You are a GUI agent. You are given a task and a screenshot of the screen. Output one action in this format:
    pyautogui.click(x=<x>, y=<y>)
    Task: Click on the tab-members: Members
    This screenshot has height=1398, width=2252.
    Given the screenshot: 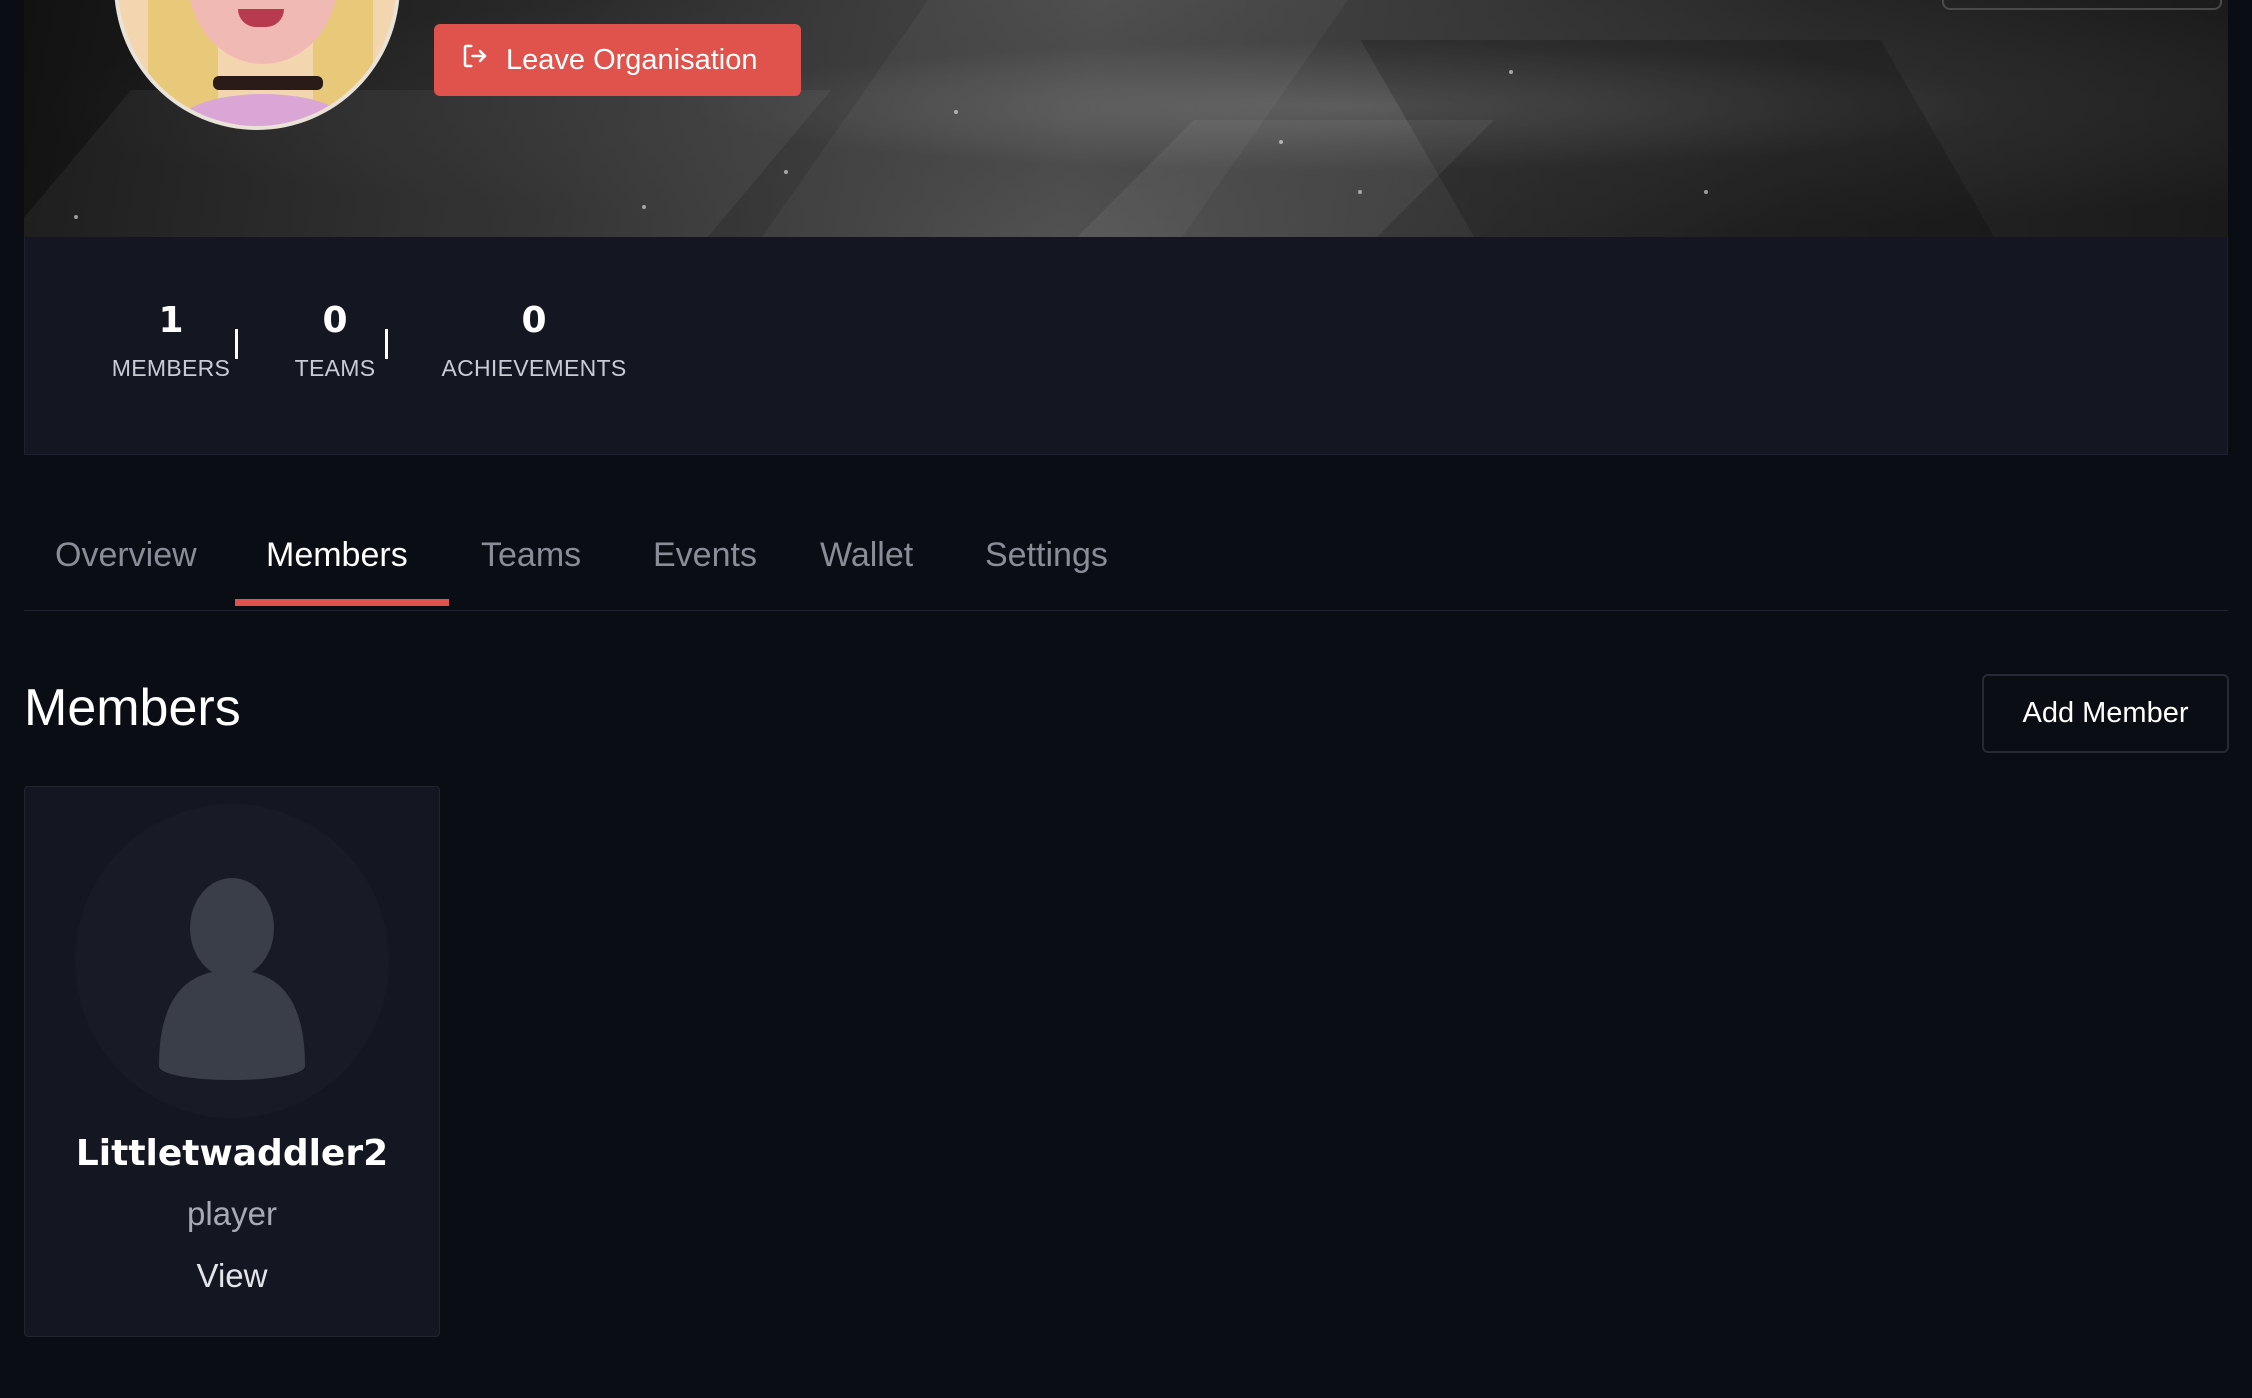 What is the action you would take?
    pyautogui.click(x=337, y=555)
    